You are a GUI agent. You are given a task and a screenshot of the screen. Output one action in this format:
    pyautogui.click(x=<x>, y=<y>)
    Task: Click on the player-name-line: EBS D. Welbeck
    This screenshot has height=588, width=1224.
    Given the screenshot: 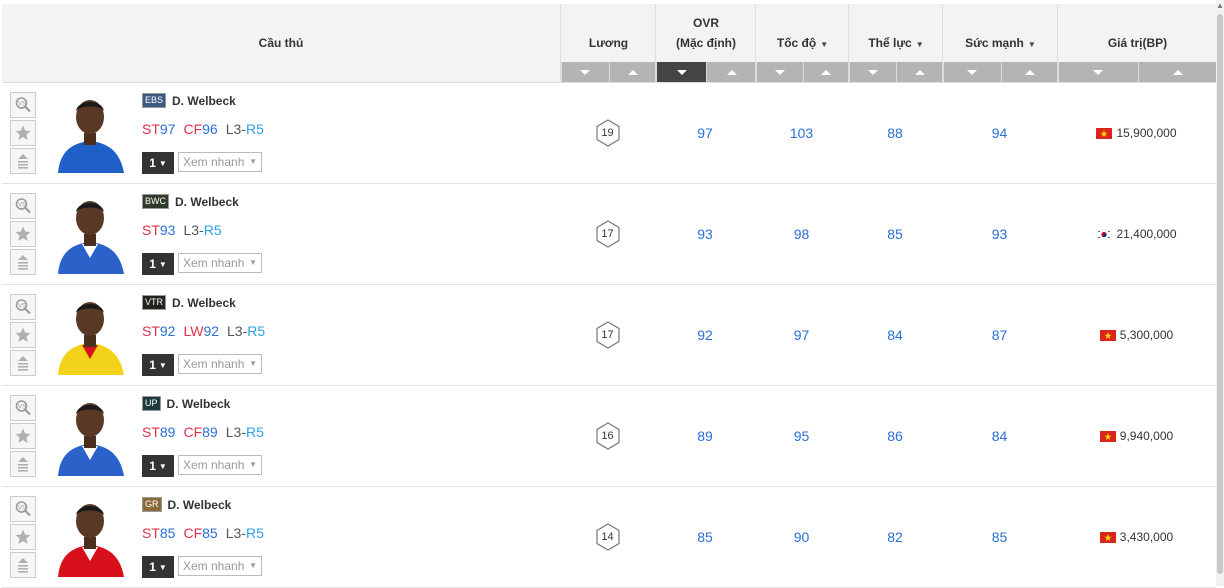 What is the action you would take?
    pyautogui.click(x=189, y=100)
    